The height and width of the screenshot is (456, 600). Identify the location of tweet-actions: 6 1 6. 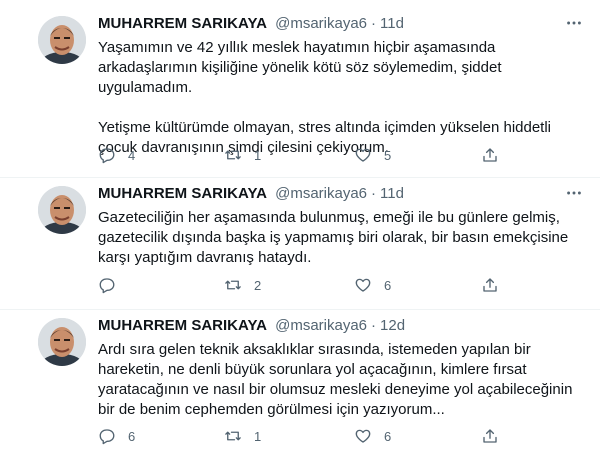
(298, 436).